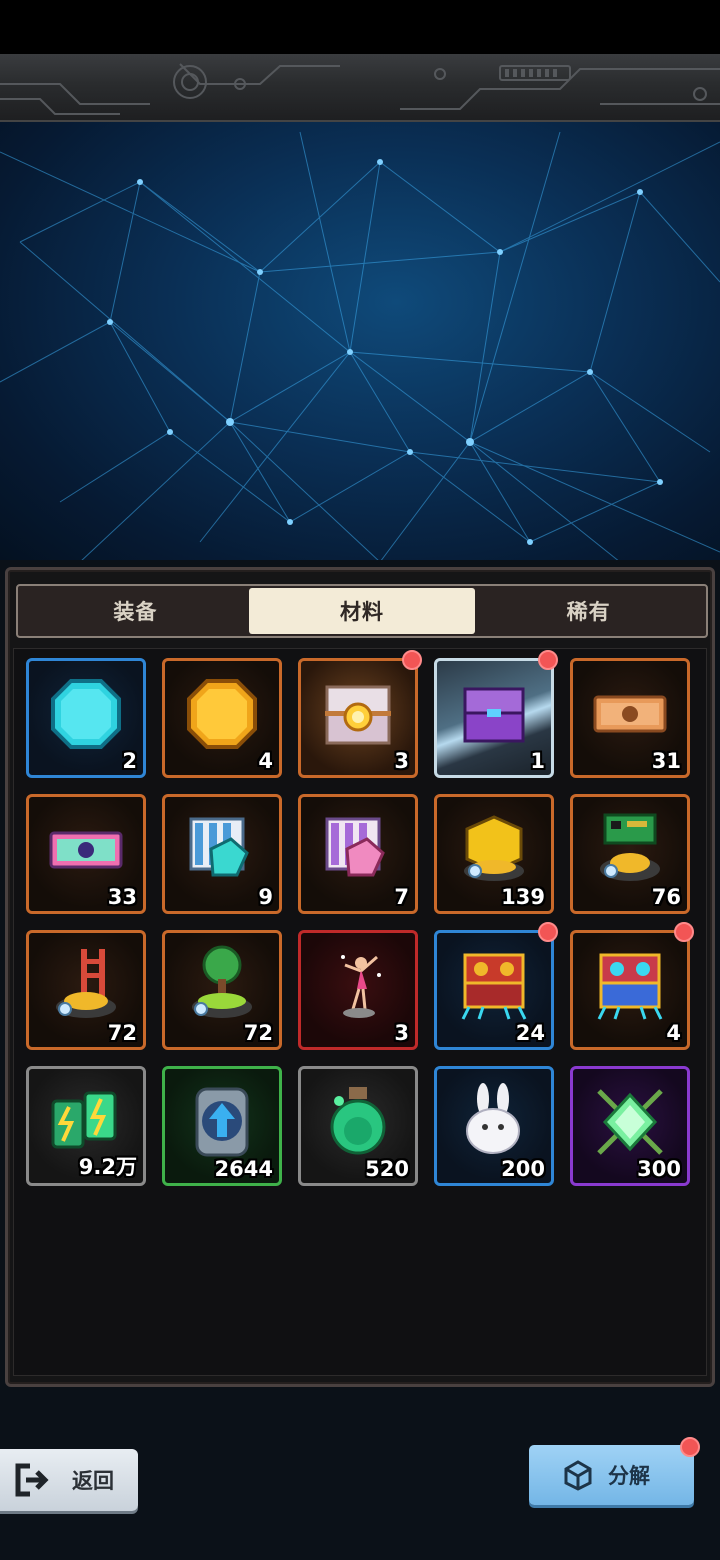 The height and width of the screenshot is (1560, 720). I want to click on item-count: 139, so click(523, 897).